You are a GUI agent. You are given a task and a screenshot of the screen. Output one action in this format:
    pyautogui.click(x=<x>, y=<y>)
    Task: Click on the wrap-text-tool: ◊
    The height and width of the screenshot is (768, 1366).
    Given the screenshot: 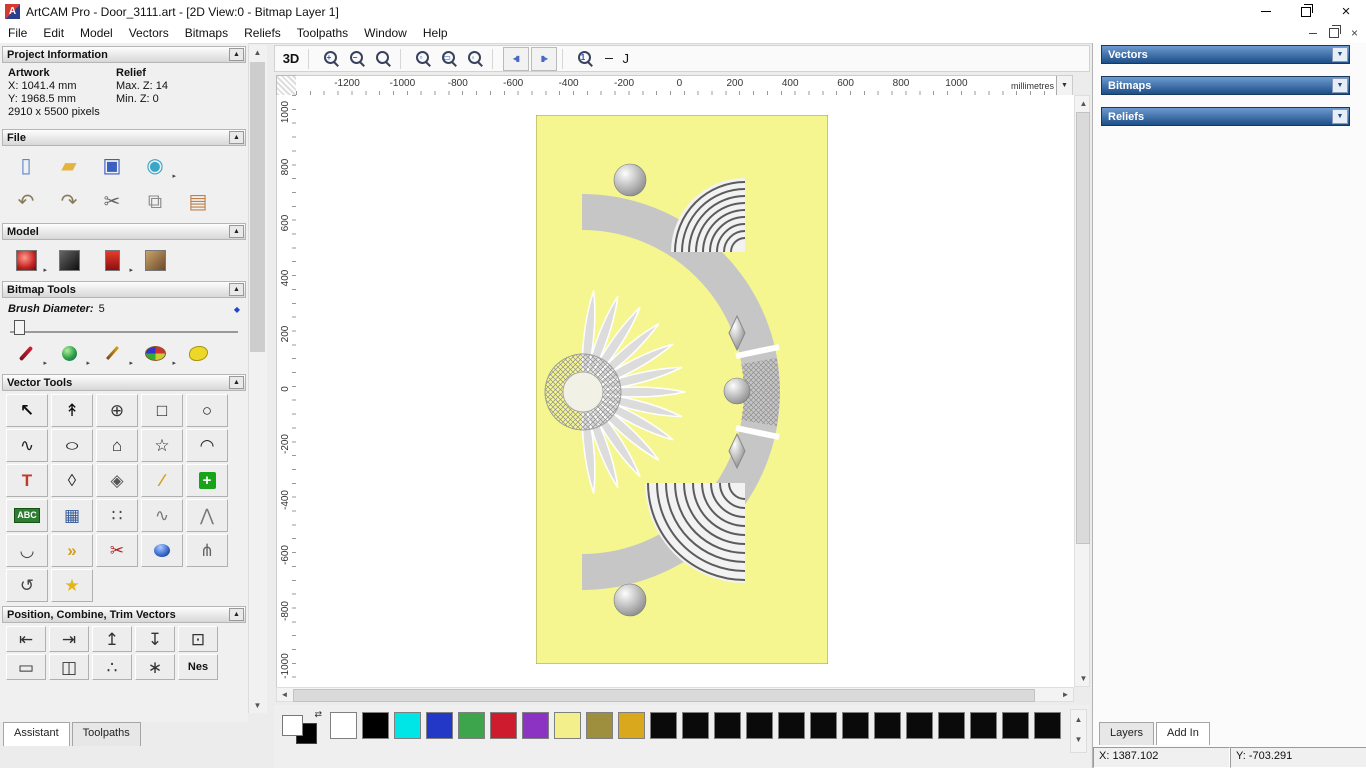 What is the action you would take?
    pyautogui.click(x=72, y=480)
    